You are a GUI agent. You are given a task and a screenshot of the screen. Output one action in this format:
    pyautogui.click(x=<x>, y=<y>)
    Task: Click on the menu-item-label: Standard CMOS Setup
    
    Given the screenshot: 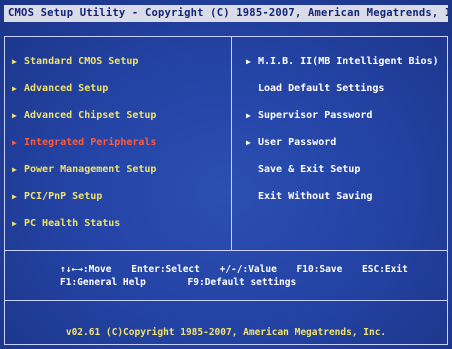 What is the action you would take?
    pyautogui.click(x=81, y=61)
    